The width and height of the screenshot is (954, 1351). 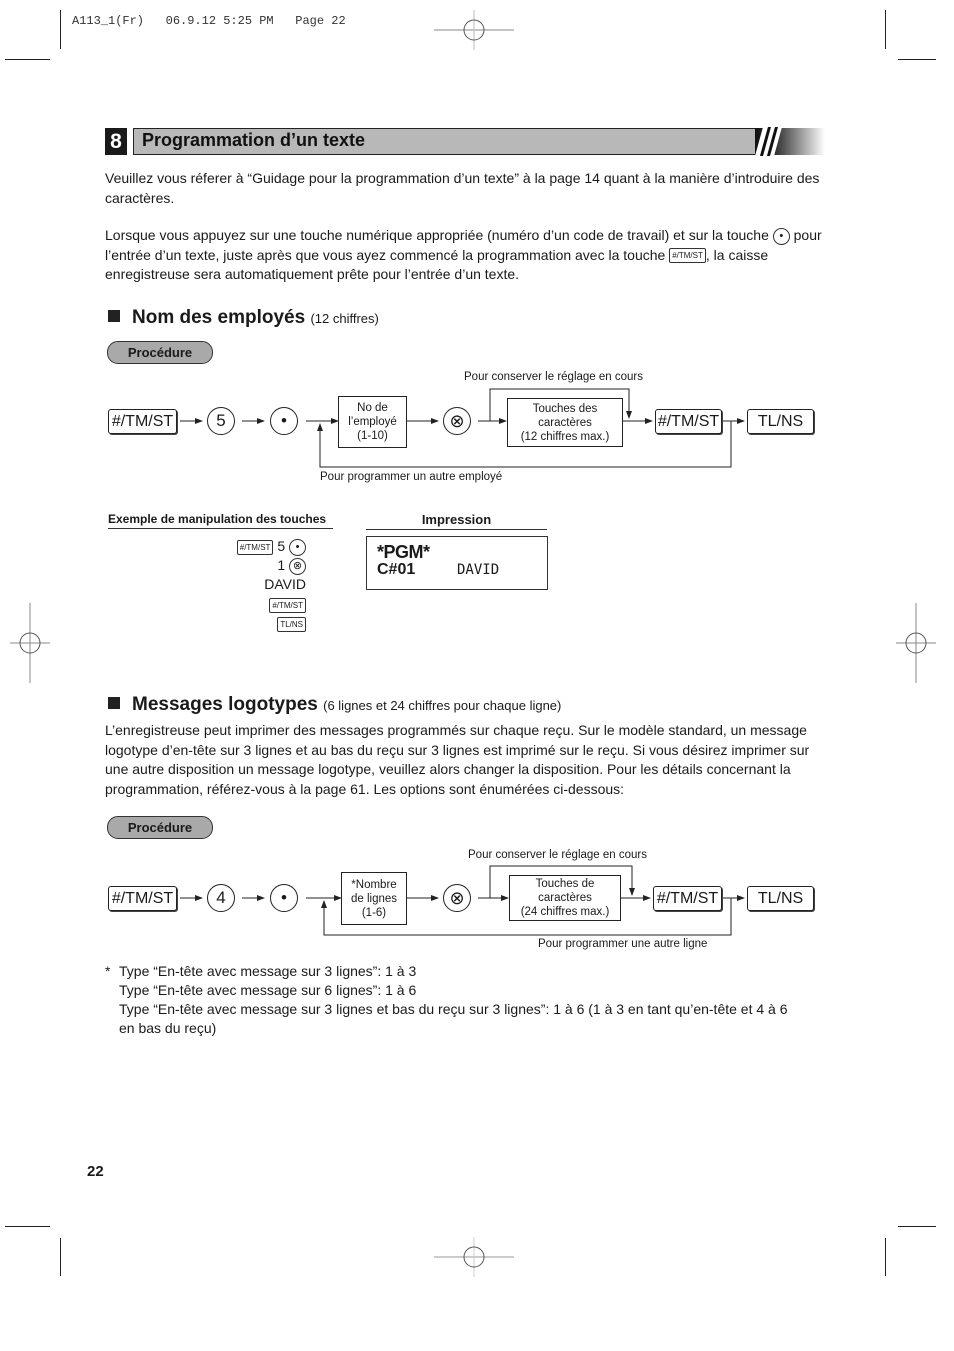 I want to click on box-line: *Nombre, so click(x=374, y=884).